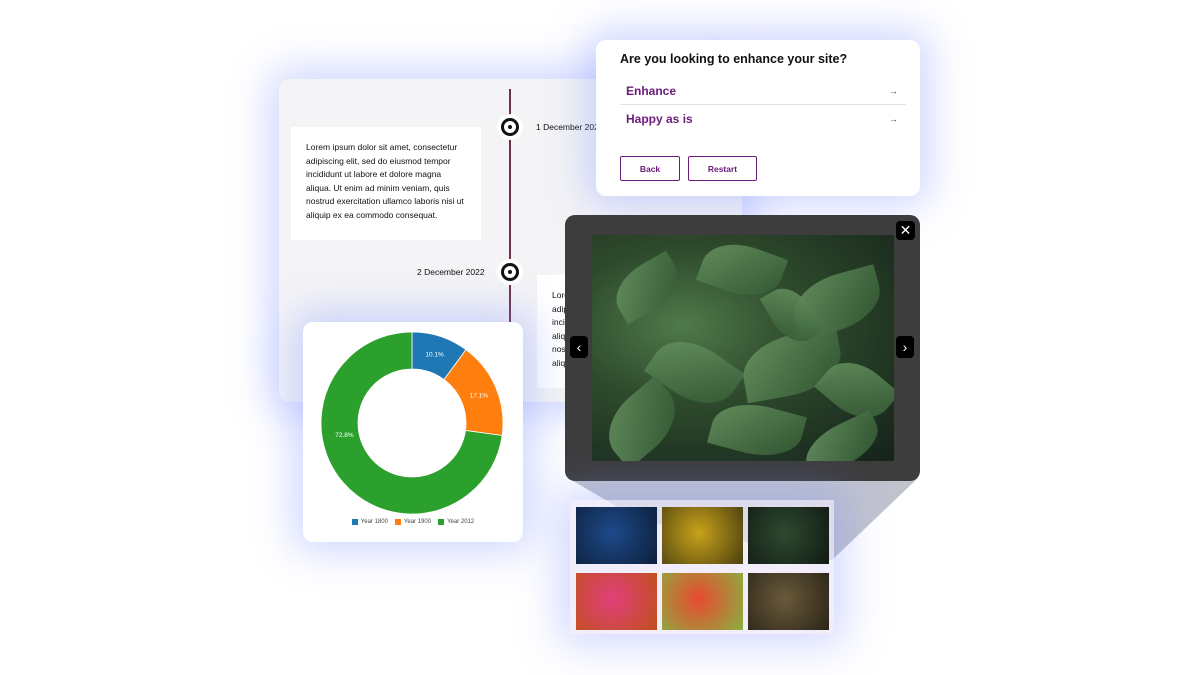  Describe the element at coordinates (650, 168) in the screenshot. I see `back-button: Back` at that location.